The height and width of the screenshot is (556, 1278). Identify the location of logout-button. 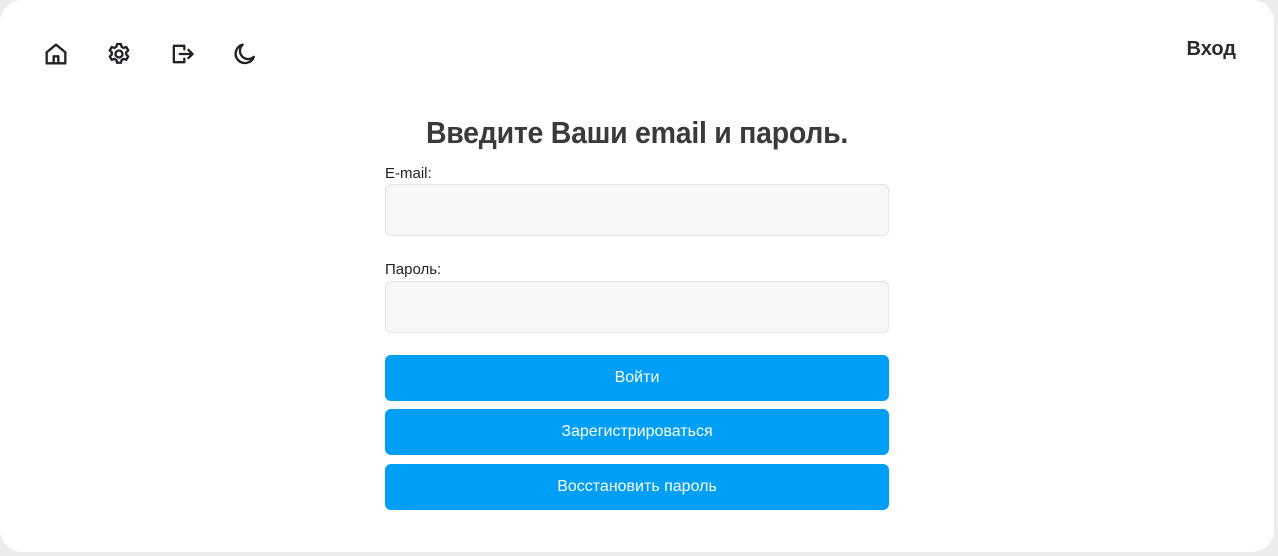
(182, 54).